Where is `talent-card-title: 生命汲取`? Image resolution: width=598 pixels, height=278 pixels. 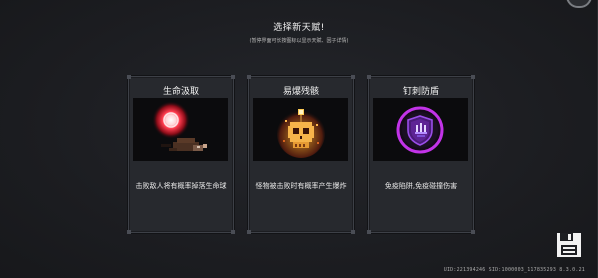
talent-card-title: 生命汲取 is located at coordinates (180, 92).